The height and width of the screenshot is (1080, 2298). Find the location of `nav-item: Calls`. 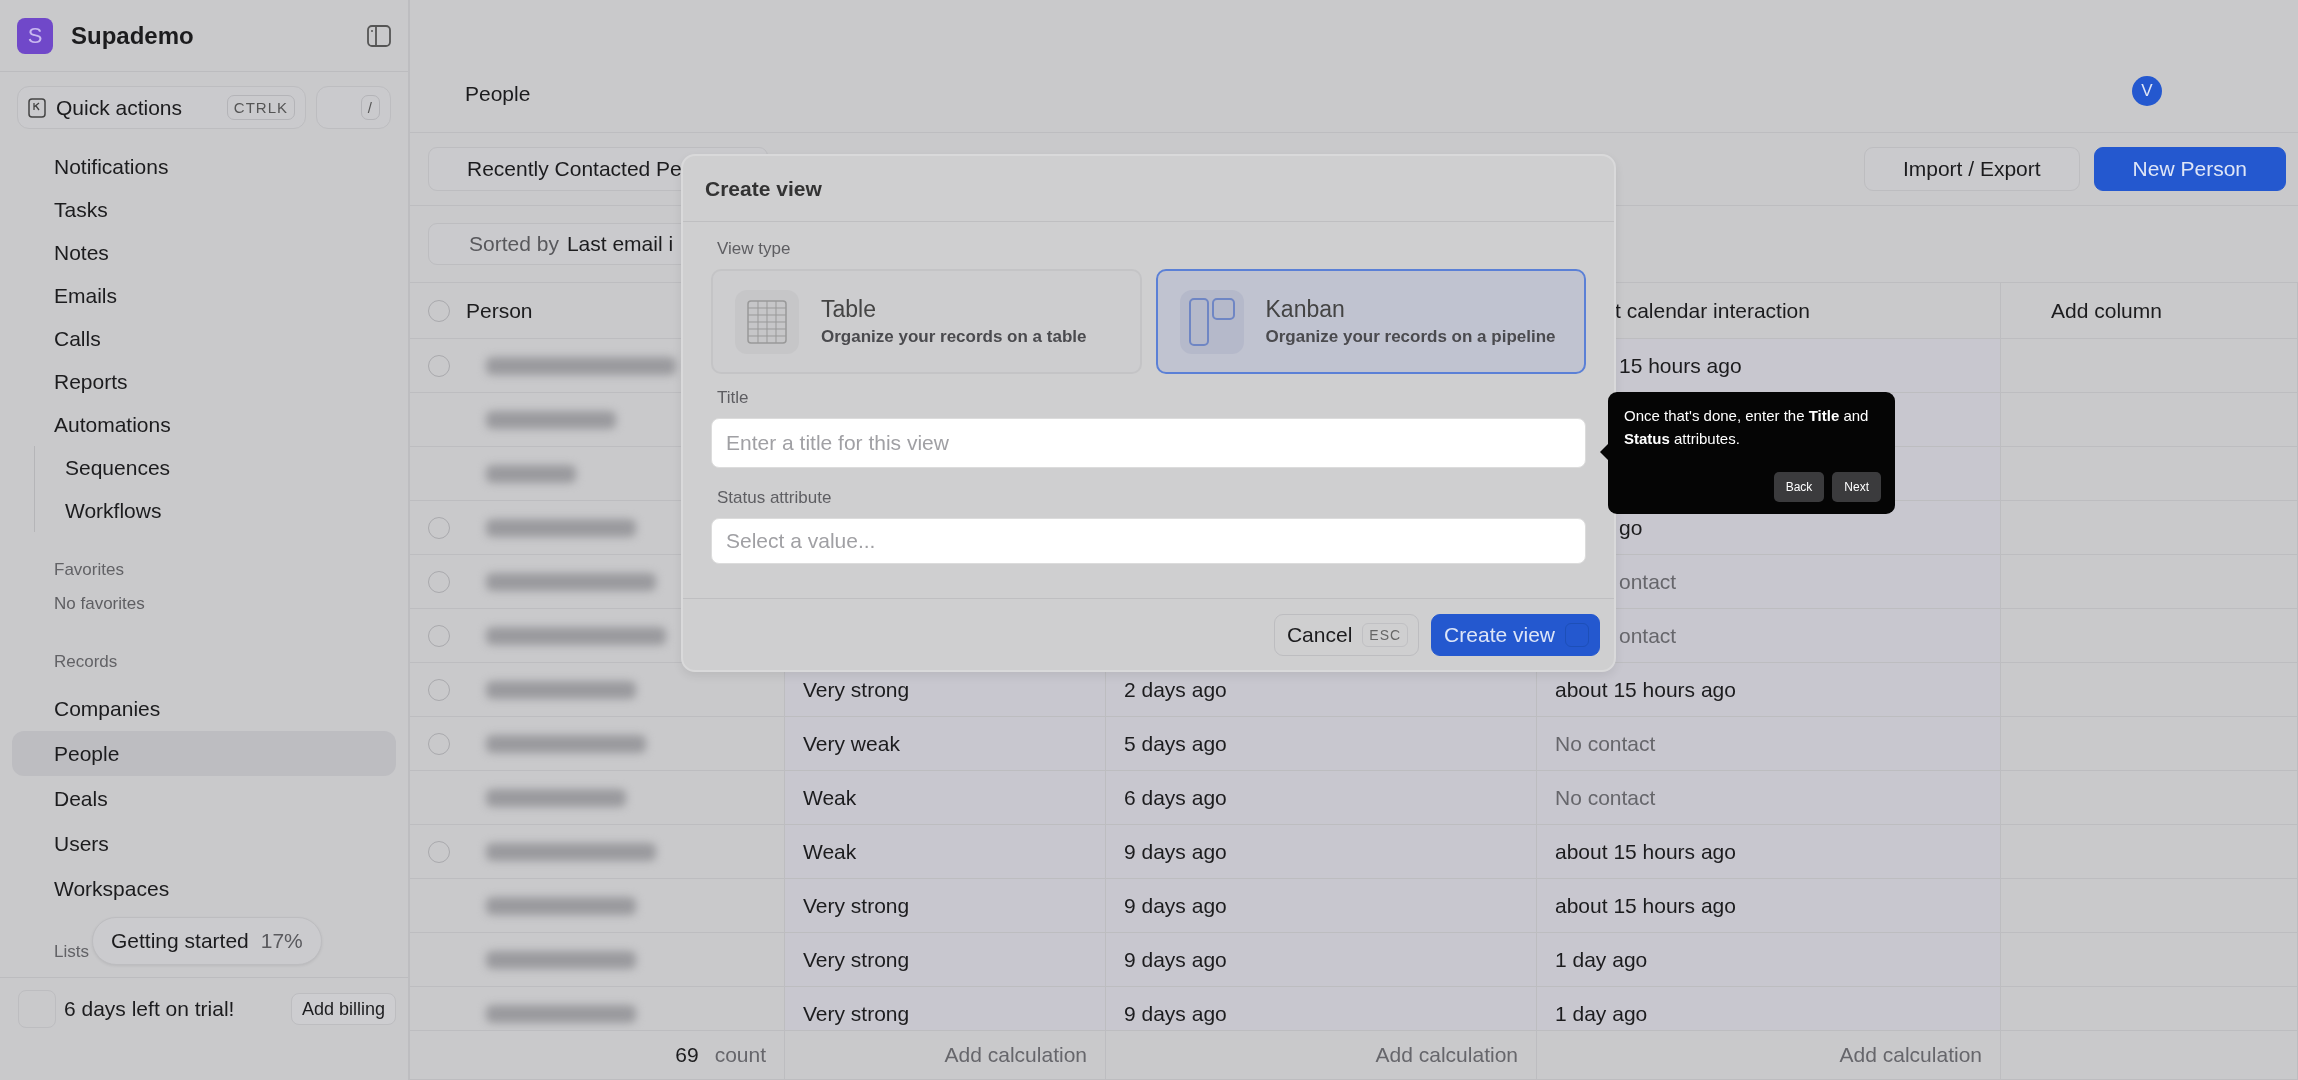

nav-item: Calls is located at coordinates (204, 338).